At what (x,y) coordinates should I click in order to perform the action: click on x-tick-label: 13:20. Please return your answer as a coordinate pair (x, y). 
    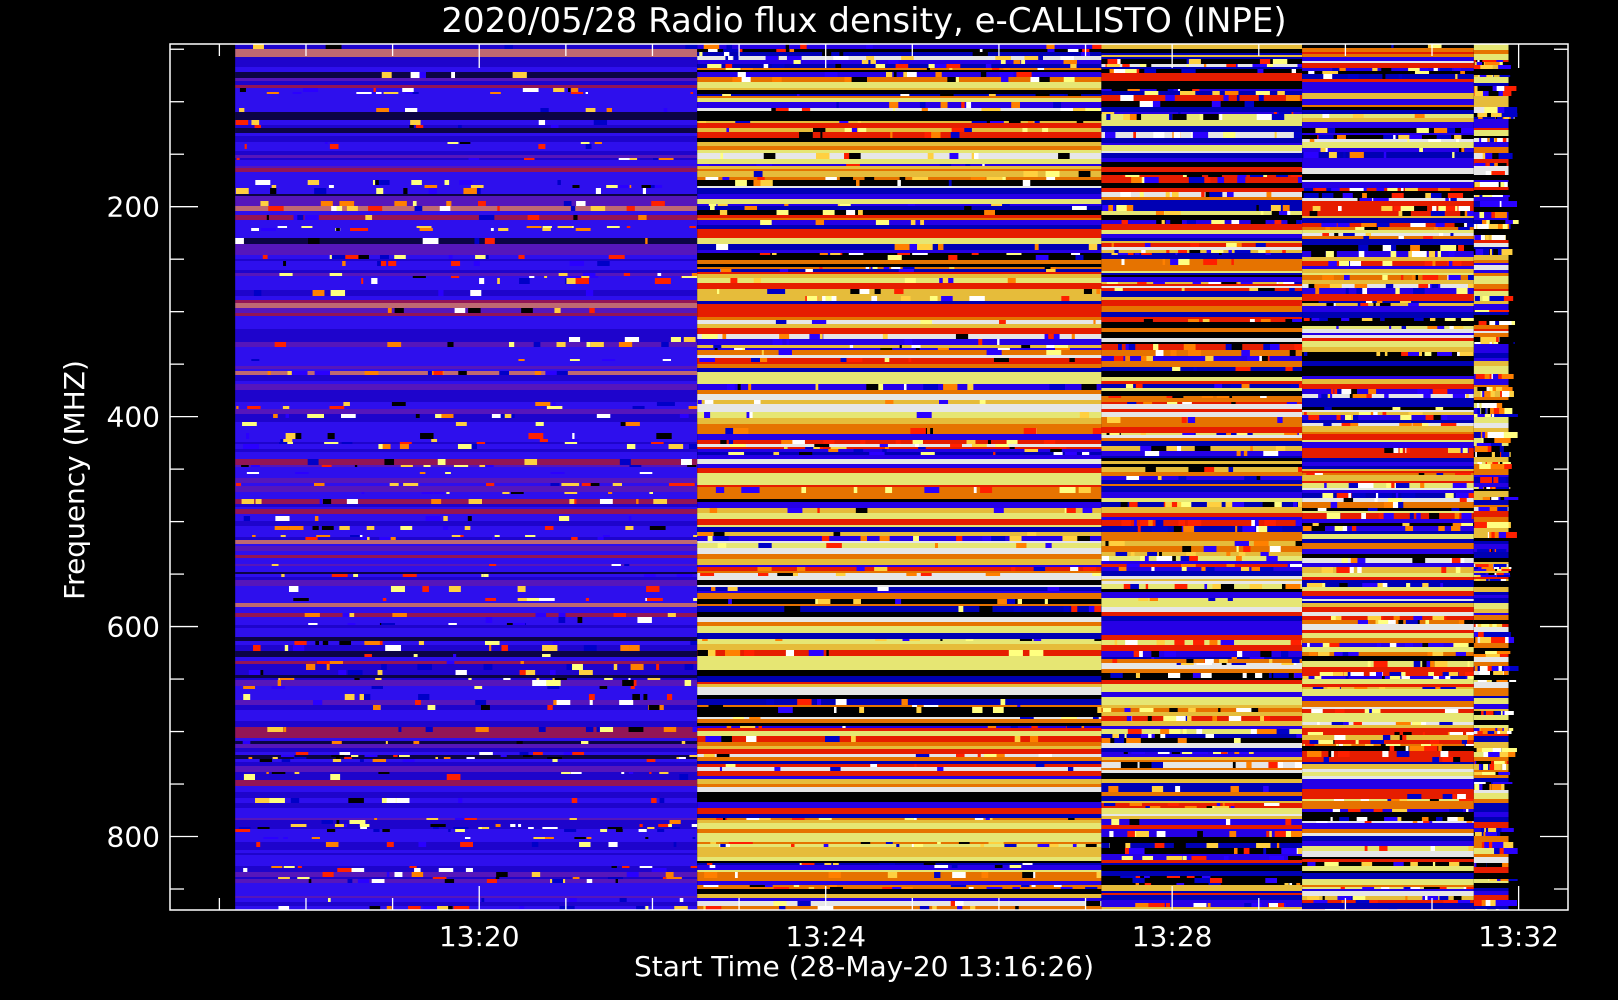
    Looking at the image, I should click on (479, 936).